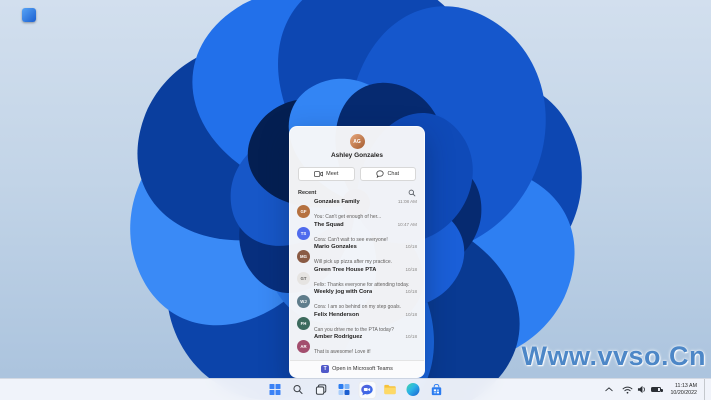  I want to click on chat-button: Chat, so click(387, 174).